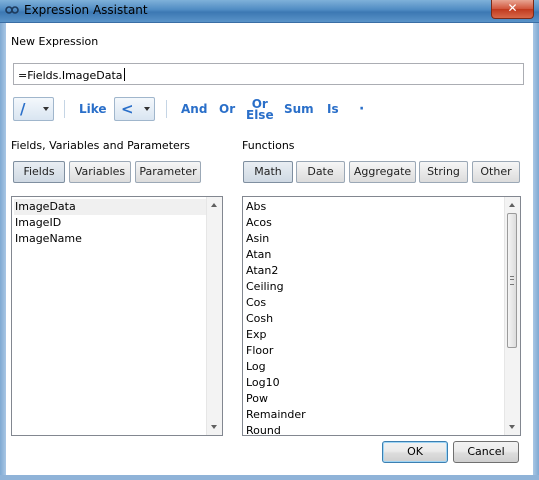  I want to click on is-operator-button: Is, so click(333, 109).